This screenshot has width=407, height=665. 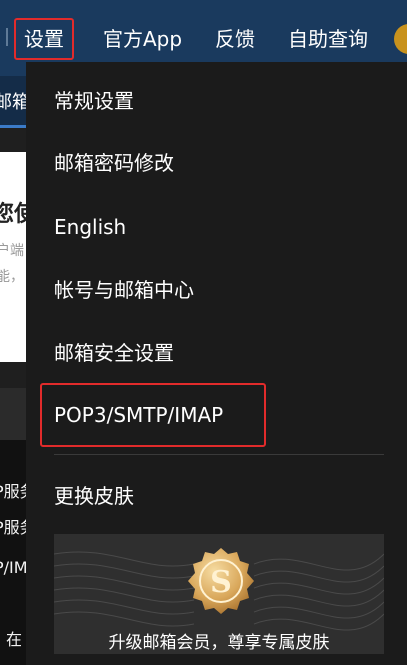 What do you see at coordinates (400, 39) in the screenshot?
I see `avatar` at bounding box center [400, 39].